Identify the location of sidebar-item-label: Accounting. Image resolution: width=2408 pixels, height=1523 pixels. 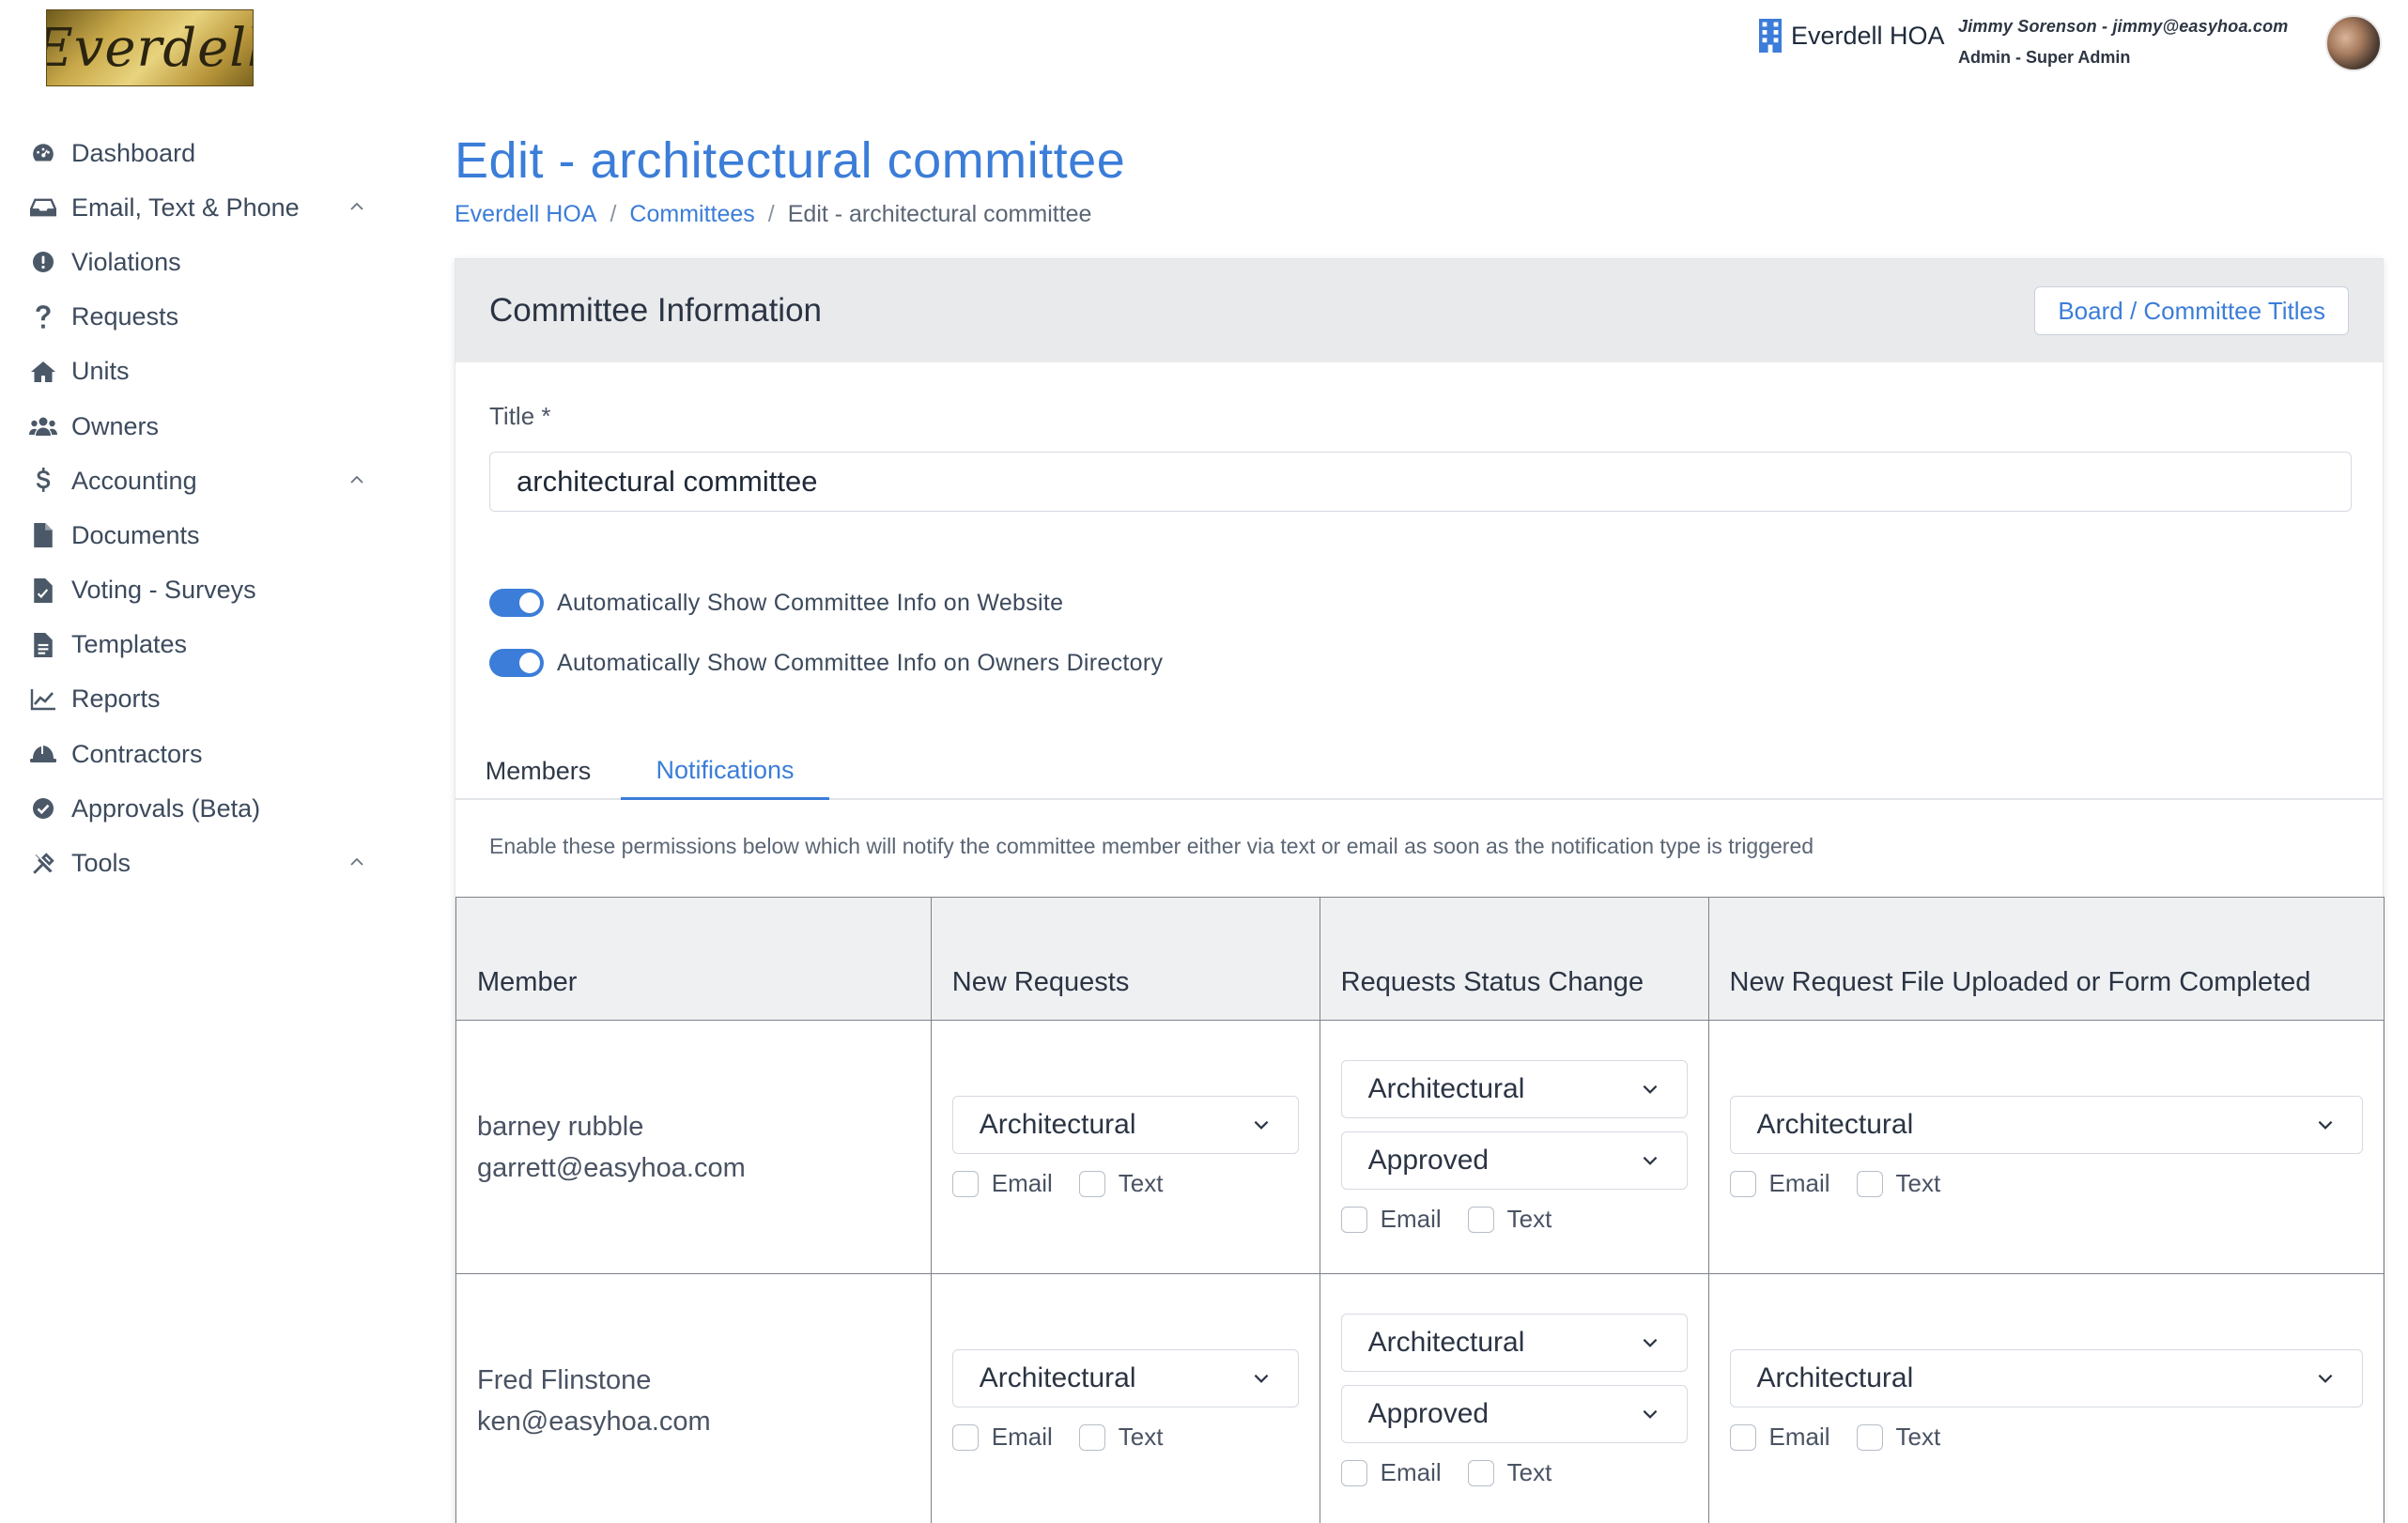
(134, 480).